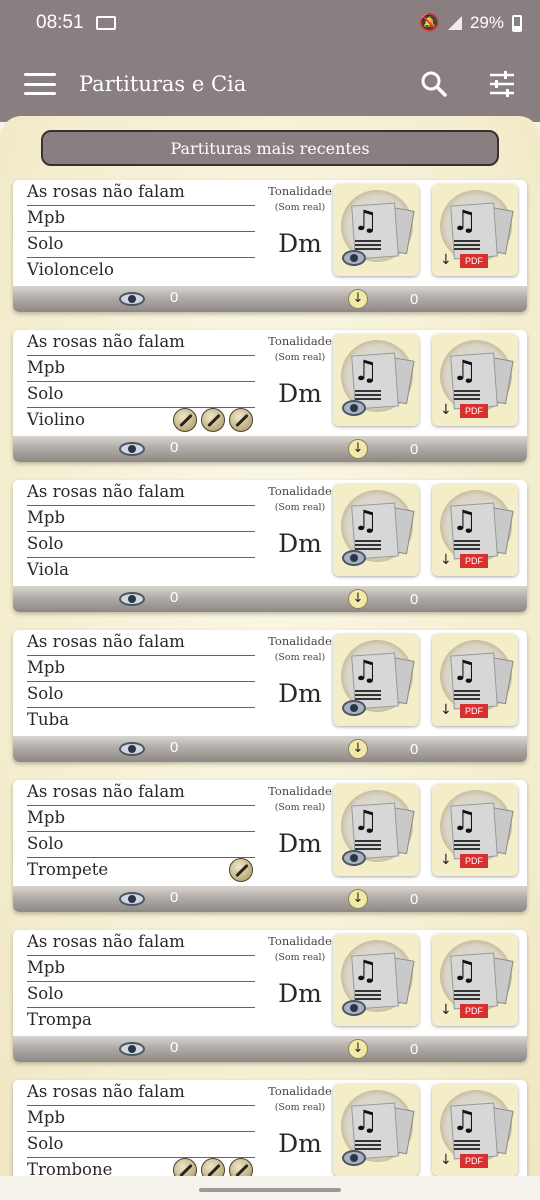 This screenshot has height=1200, width=540. Describe the element at coordinates (59, 1019) in the screenshot. I see `instrument-label: Trompa` at that location.